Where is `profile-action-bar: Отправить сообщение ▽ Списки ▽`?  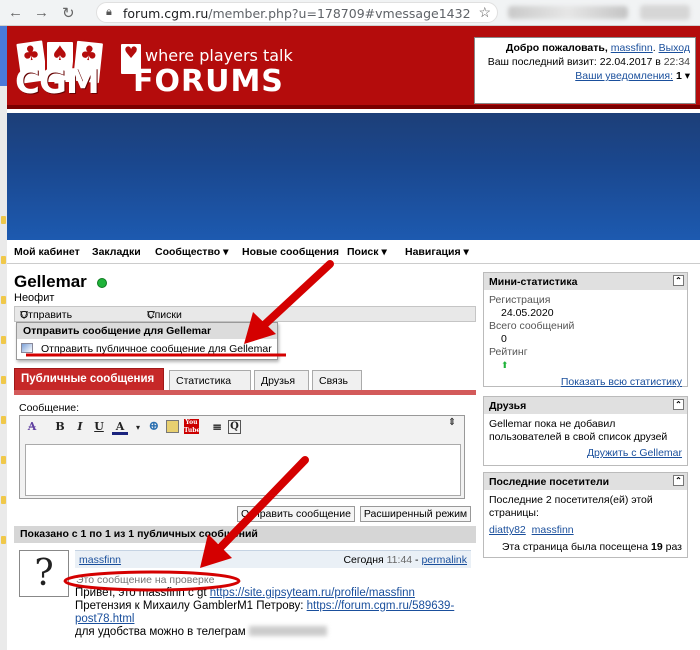 profile-action-bar: Отправить сообщение ▽ Списки ▽ is located at coordinates (245, 319).